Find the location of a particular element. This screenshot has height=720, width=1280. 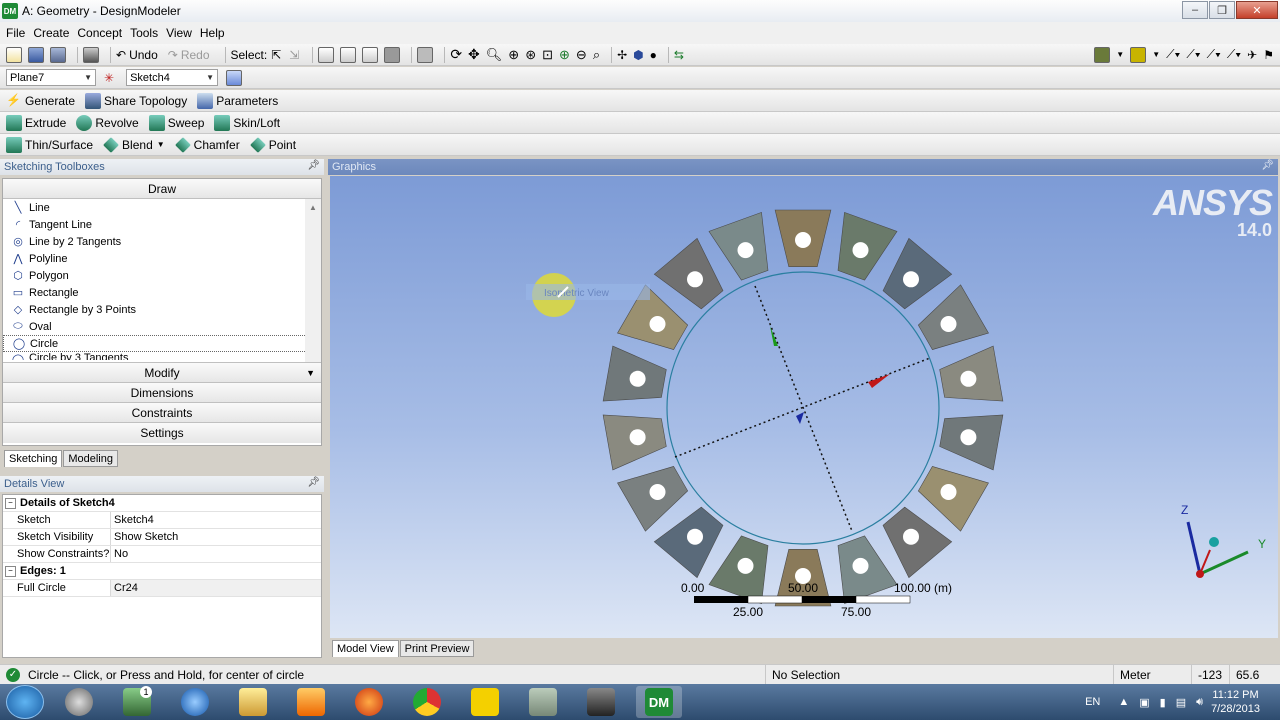

point-button: Point is located at coordinates (272, 144).